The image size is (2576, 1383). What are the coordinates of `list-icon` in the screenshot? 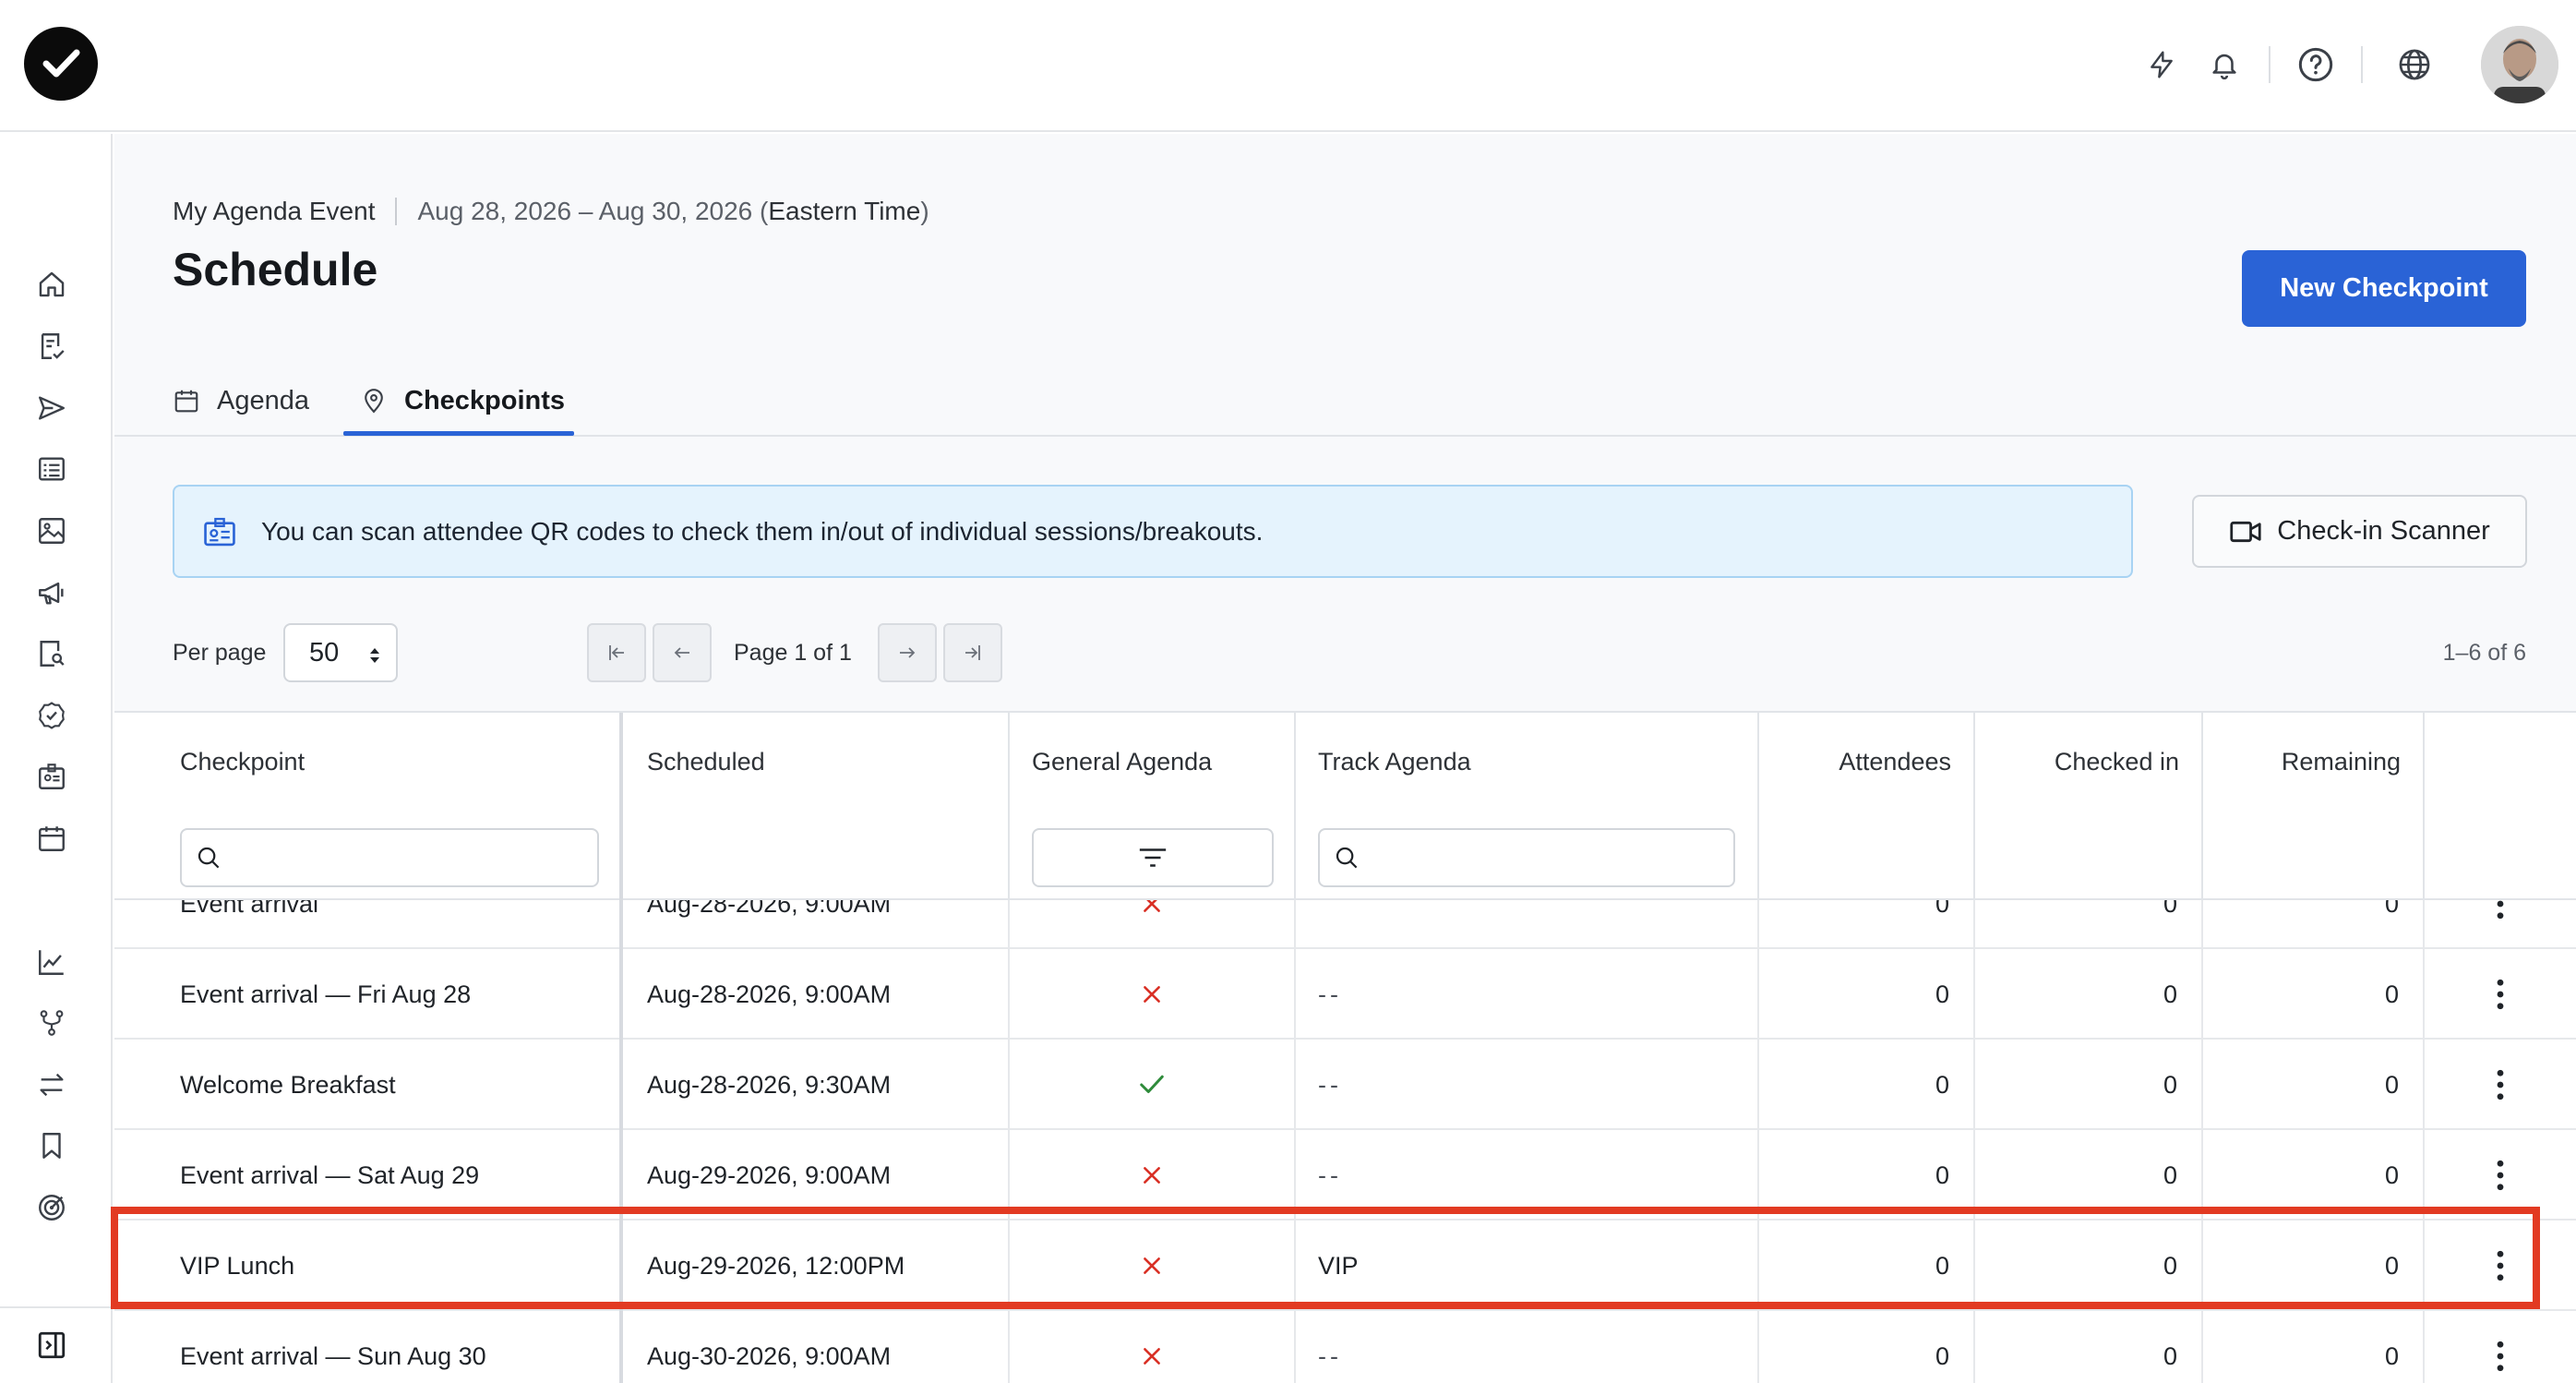 It's located at (52, 469).